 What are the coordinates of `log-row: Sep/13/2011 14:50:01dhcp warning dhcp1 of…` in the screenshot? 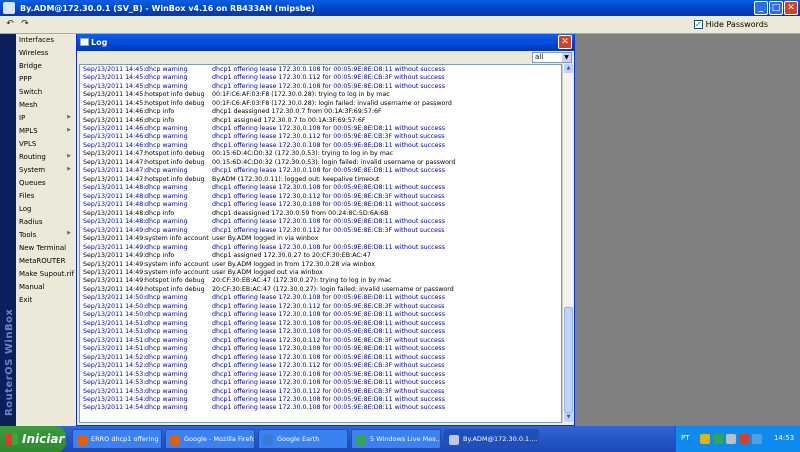 It's located at (322, 298).